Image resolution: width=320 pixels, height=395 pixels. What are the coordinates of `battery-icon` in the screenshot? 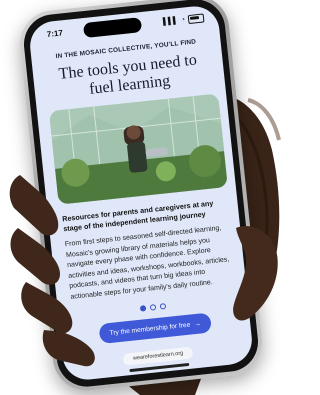 It's located at (196, 18).